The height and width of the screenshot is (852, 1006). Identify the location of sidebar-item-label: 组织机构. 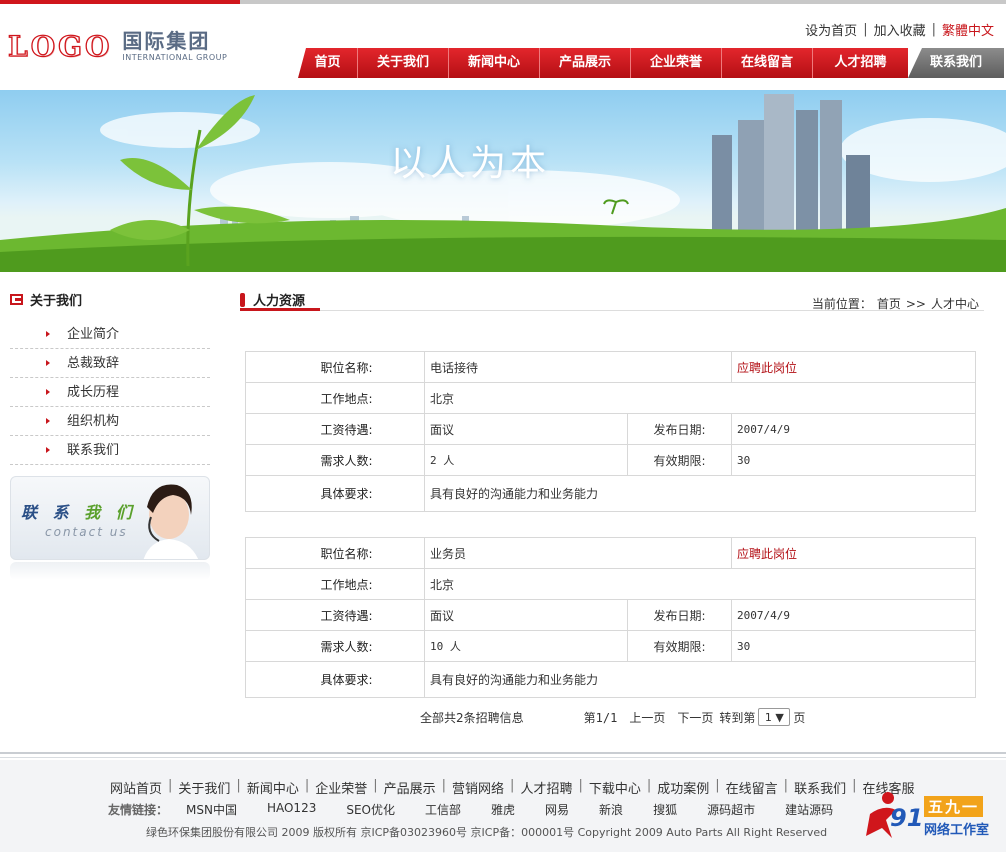
(93, 421).